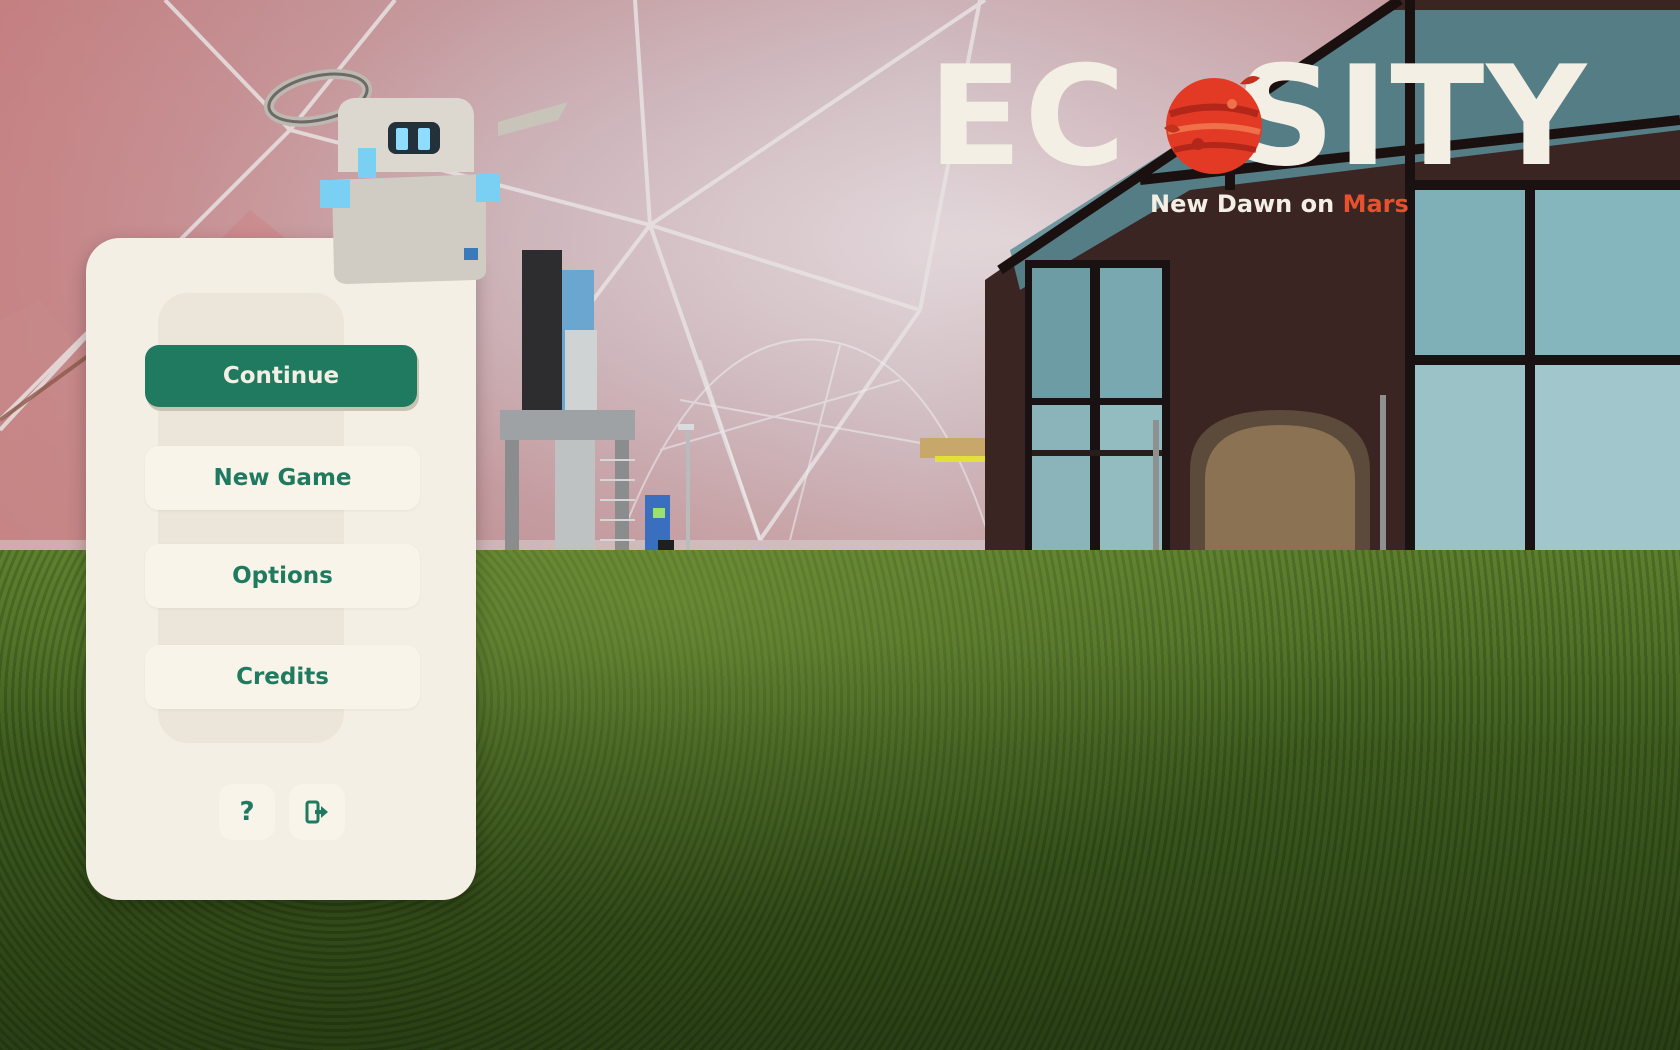 The image size is (1680, 1050). I want to click on question-icon: ?, so click(247, 812).